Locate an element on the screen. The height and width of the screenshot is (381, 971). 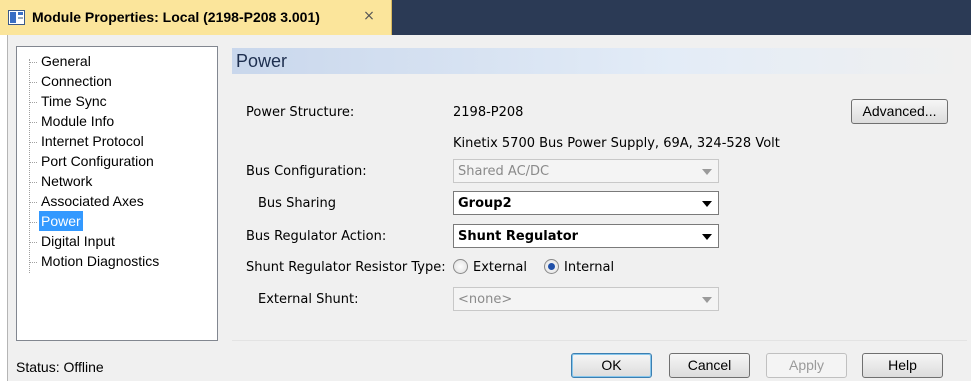
bus-configuration-label: Bus Configuration: is located at coordinates (306, 171).